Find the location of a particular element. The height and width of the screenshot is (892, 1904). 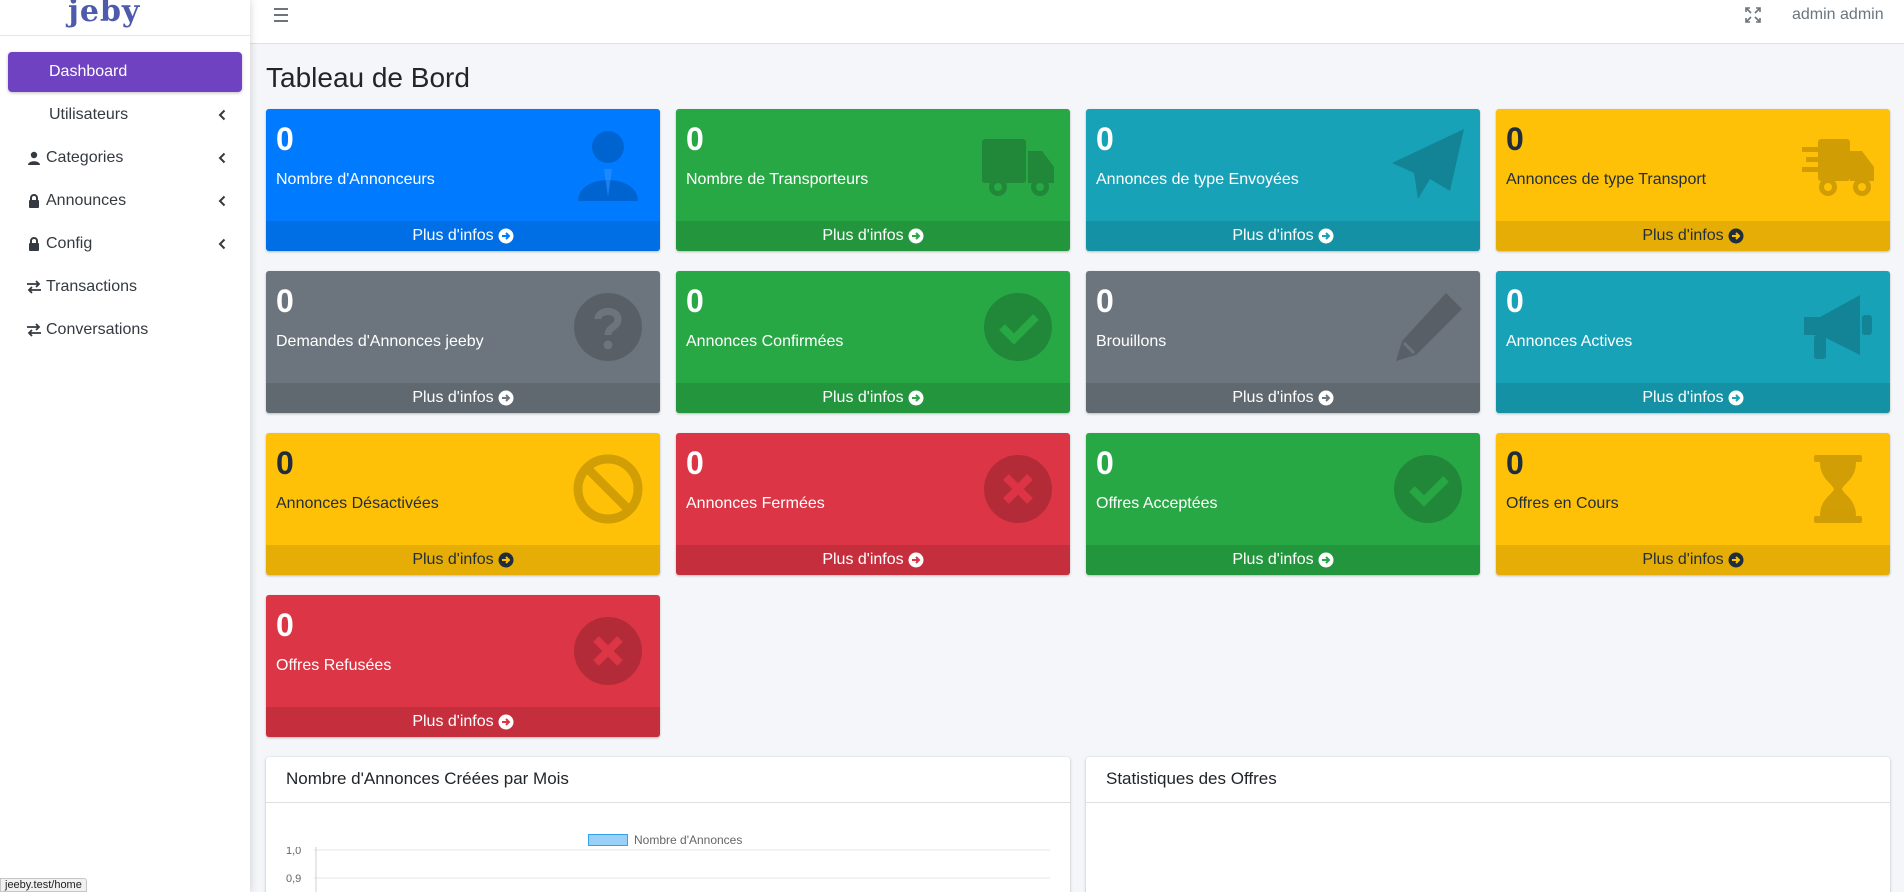

fullscreen-icon is located at coordinates (1753, 15).